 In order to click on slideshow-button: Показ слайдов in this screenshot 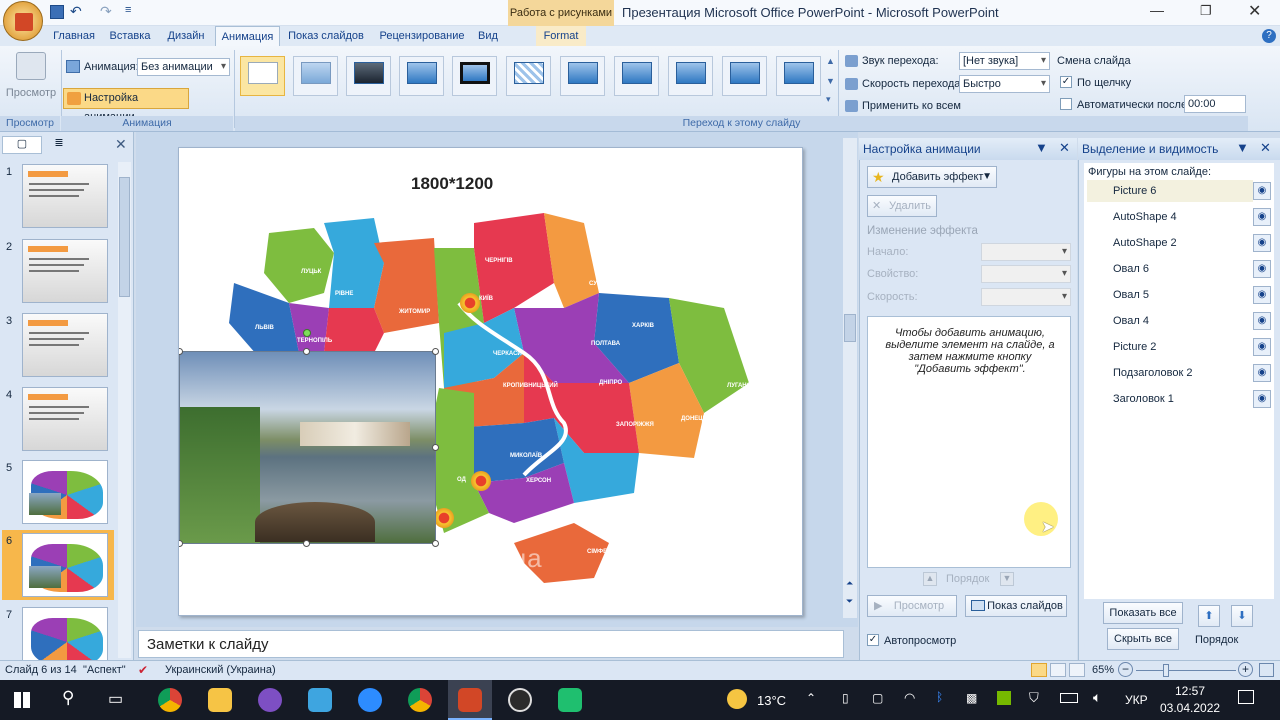, I will do `click(1016, 606)`.